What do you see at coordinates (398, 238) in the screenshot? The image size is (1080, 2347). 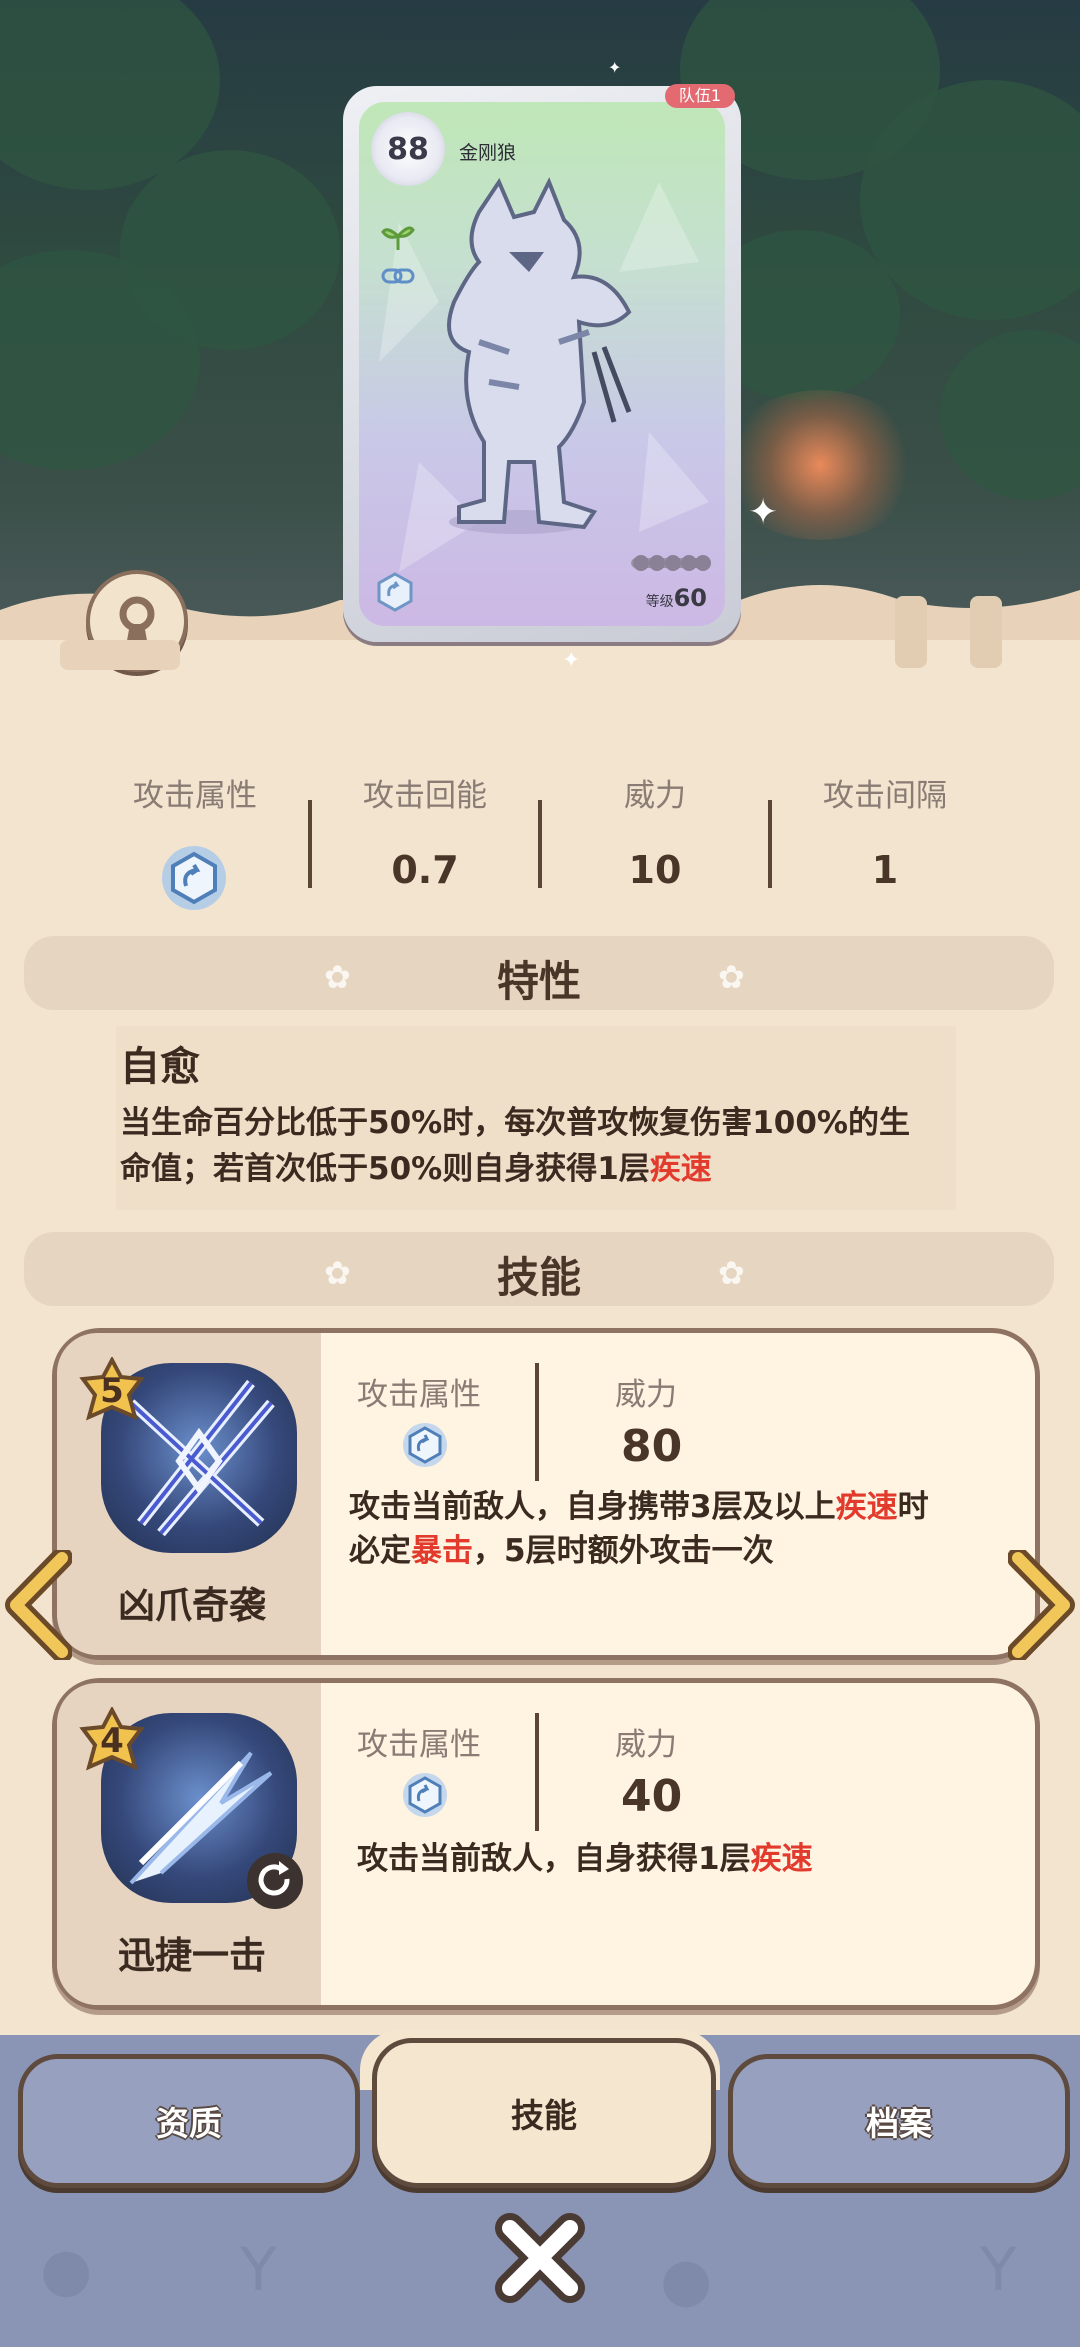 I see `sprout-icon` at bounding box center [398, 238].